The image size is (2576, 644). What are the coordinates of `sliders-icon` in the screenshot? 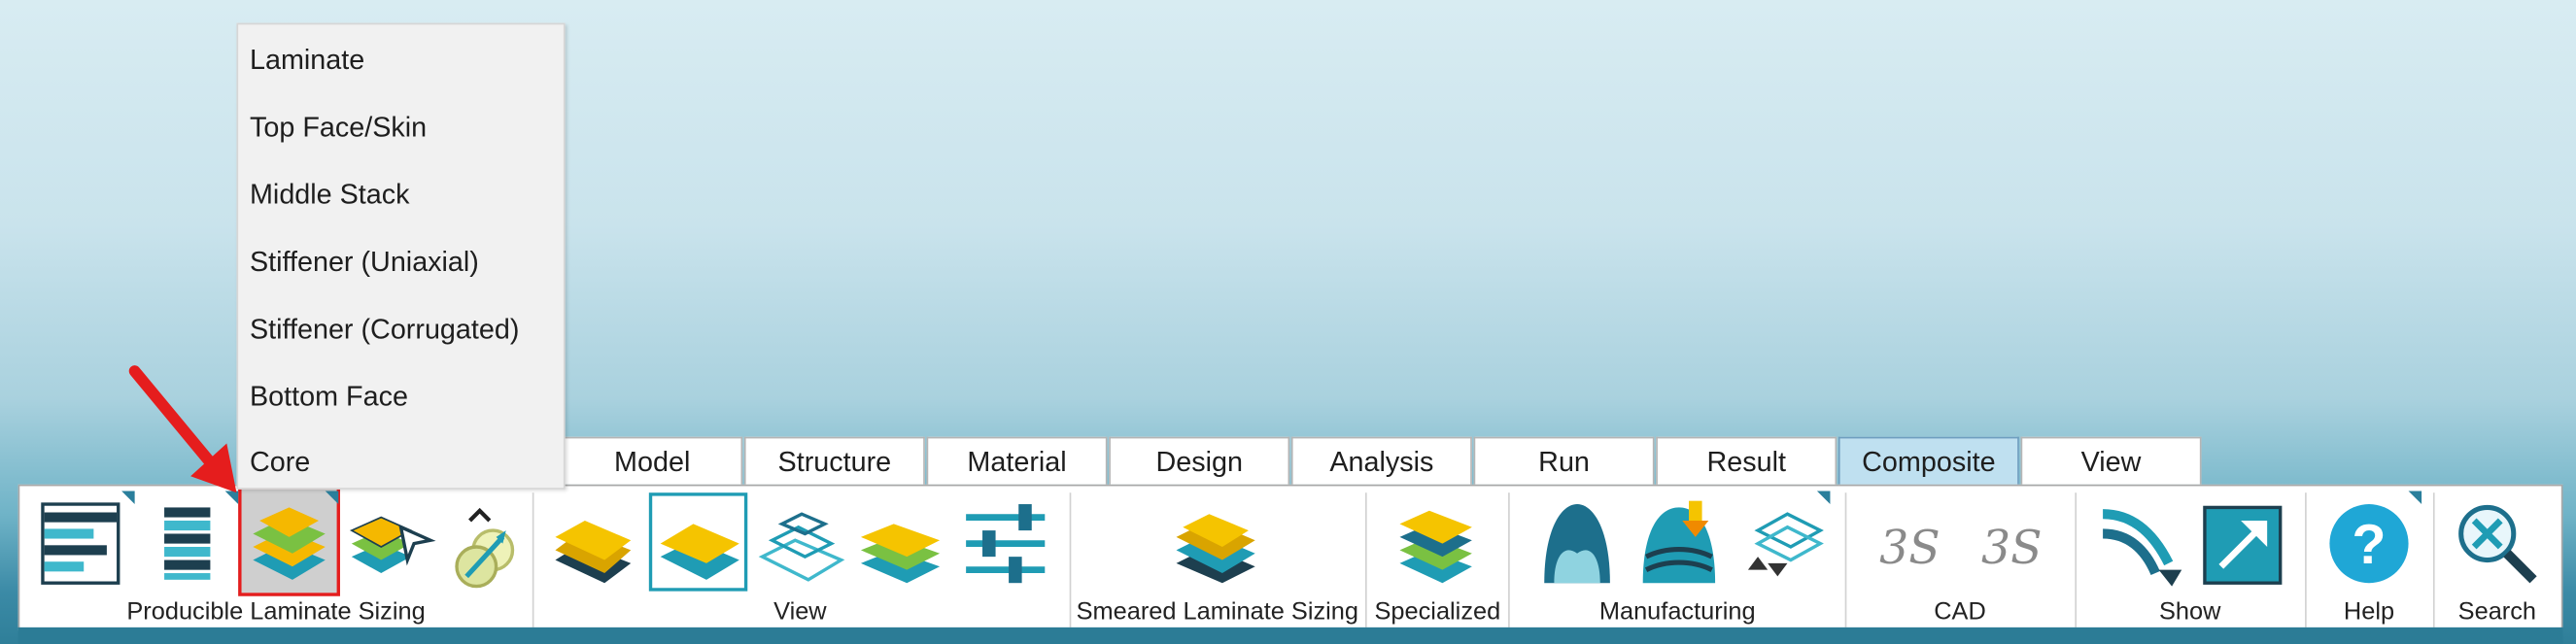 It's located at (1005, 543).